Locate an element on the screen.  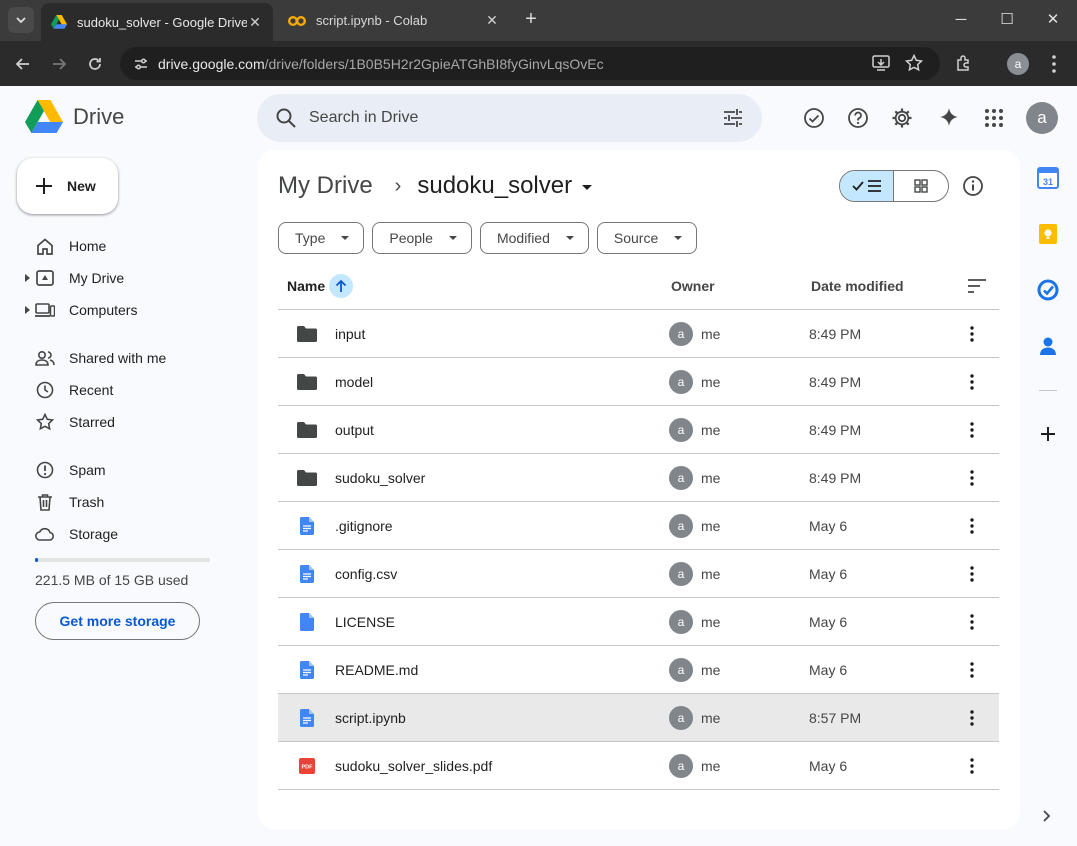
browser-menu-icon is located at coordinates (1054, 64).